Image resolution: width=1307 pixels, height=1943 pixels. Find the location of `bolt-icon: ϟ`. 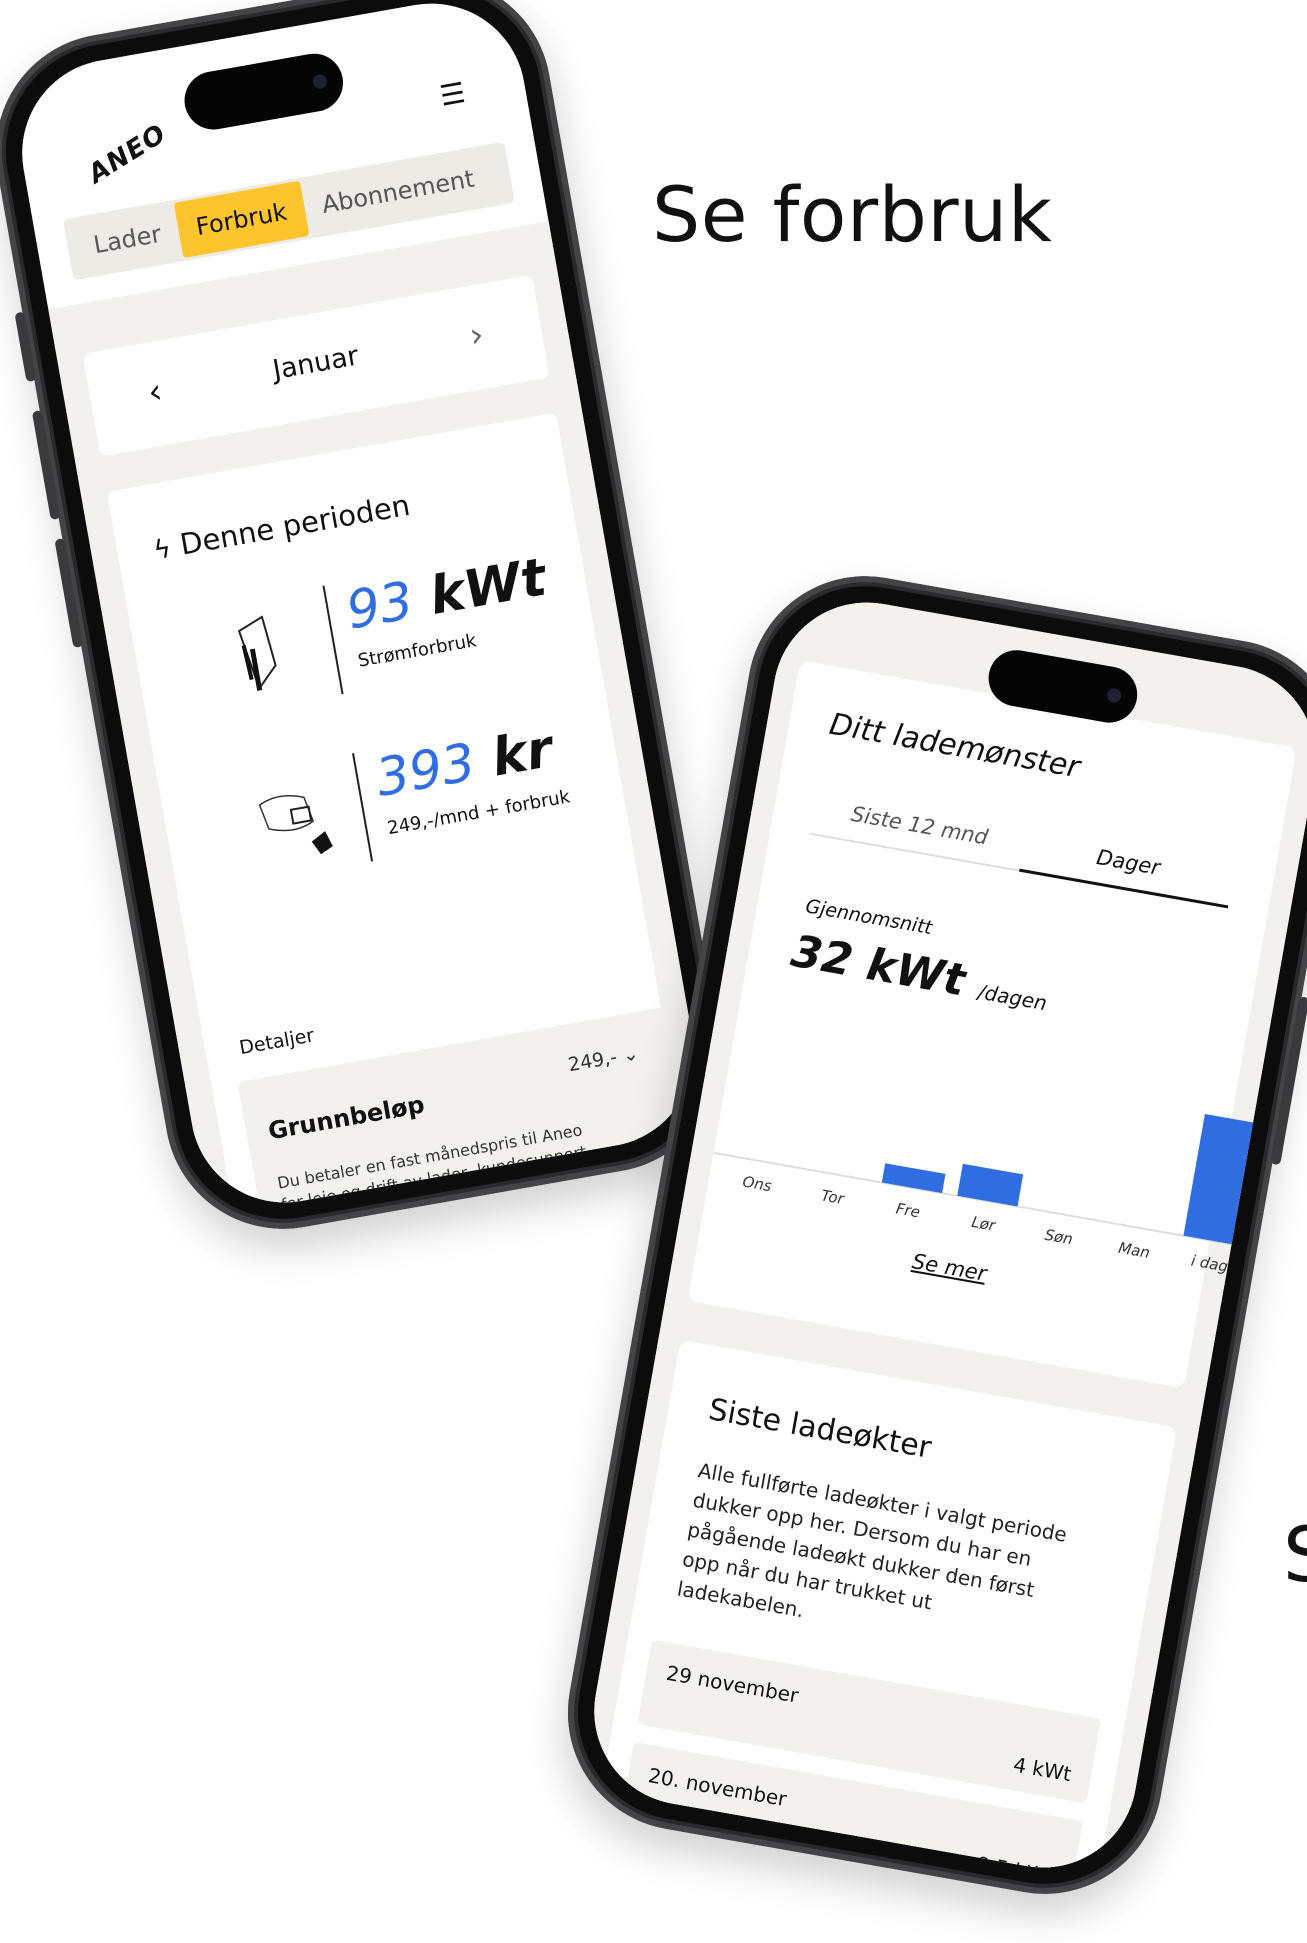

bolt-icon: ϟ is located at coordinates (162, 550).